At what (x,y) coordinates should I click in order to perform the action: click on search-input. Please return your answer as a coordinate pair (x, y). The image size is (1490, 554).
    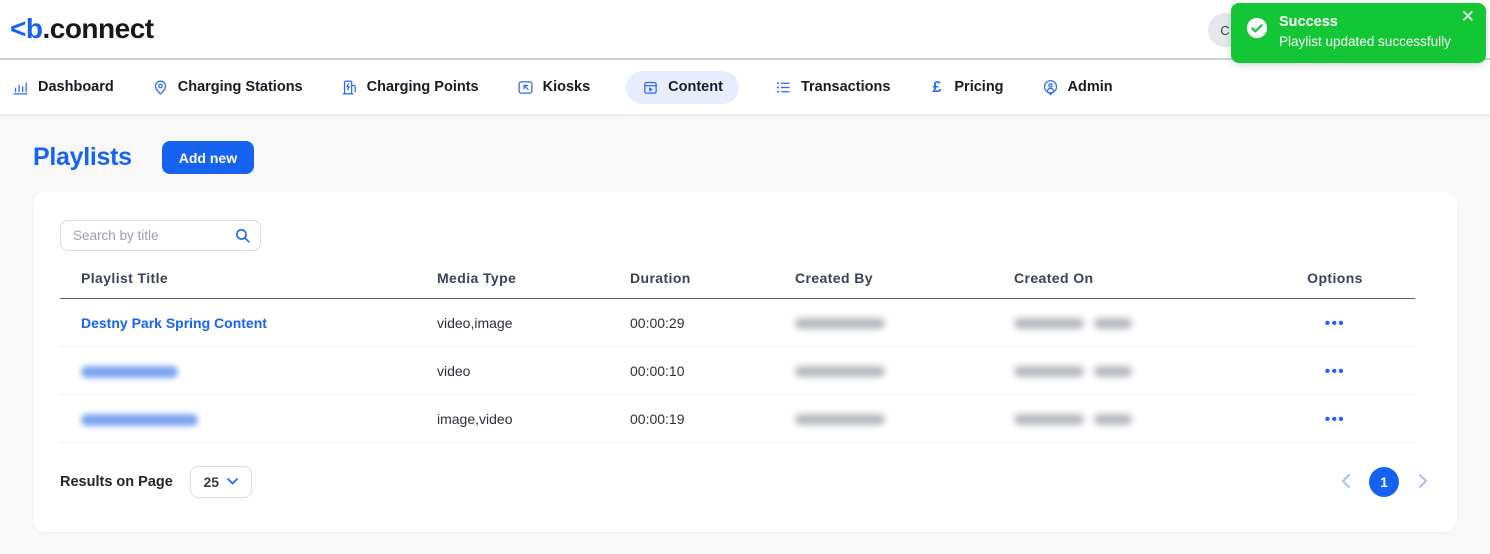
    Looking at the image, I should click on (160, 235).